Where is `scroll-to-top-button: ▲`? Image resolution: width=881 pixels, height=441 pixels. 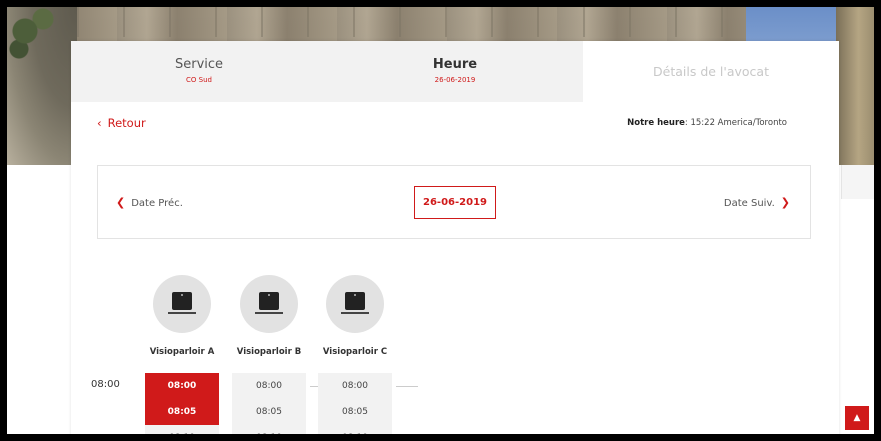 scroll-to-top-button: ▲ is located at coordinates (857, 418).